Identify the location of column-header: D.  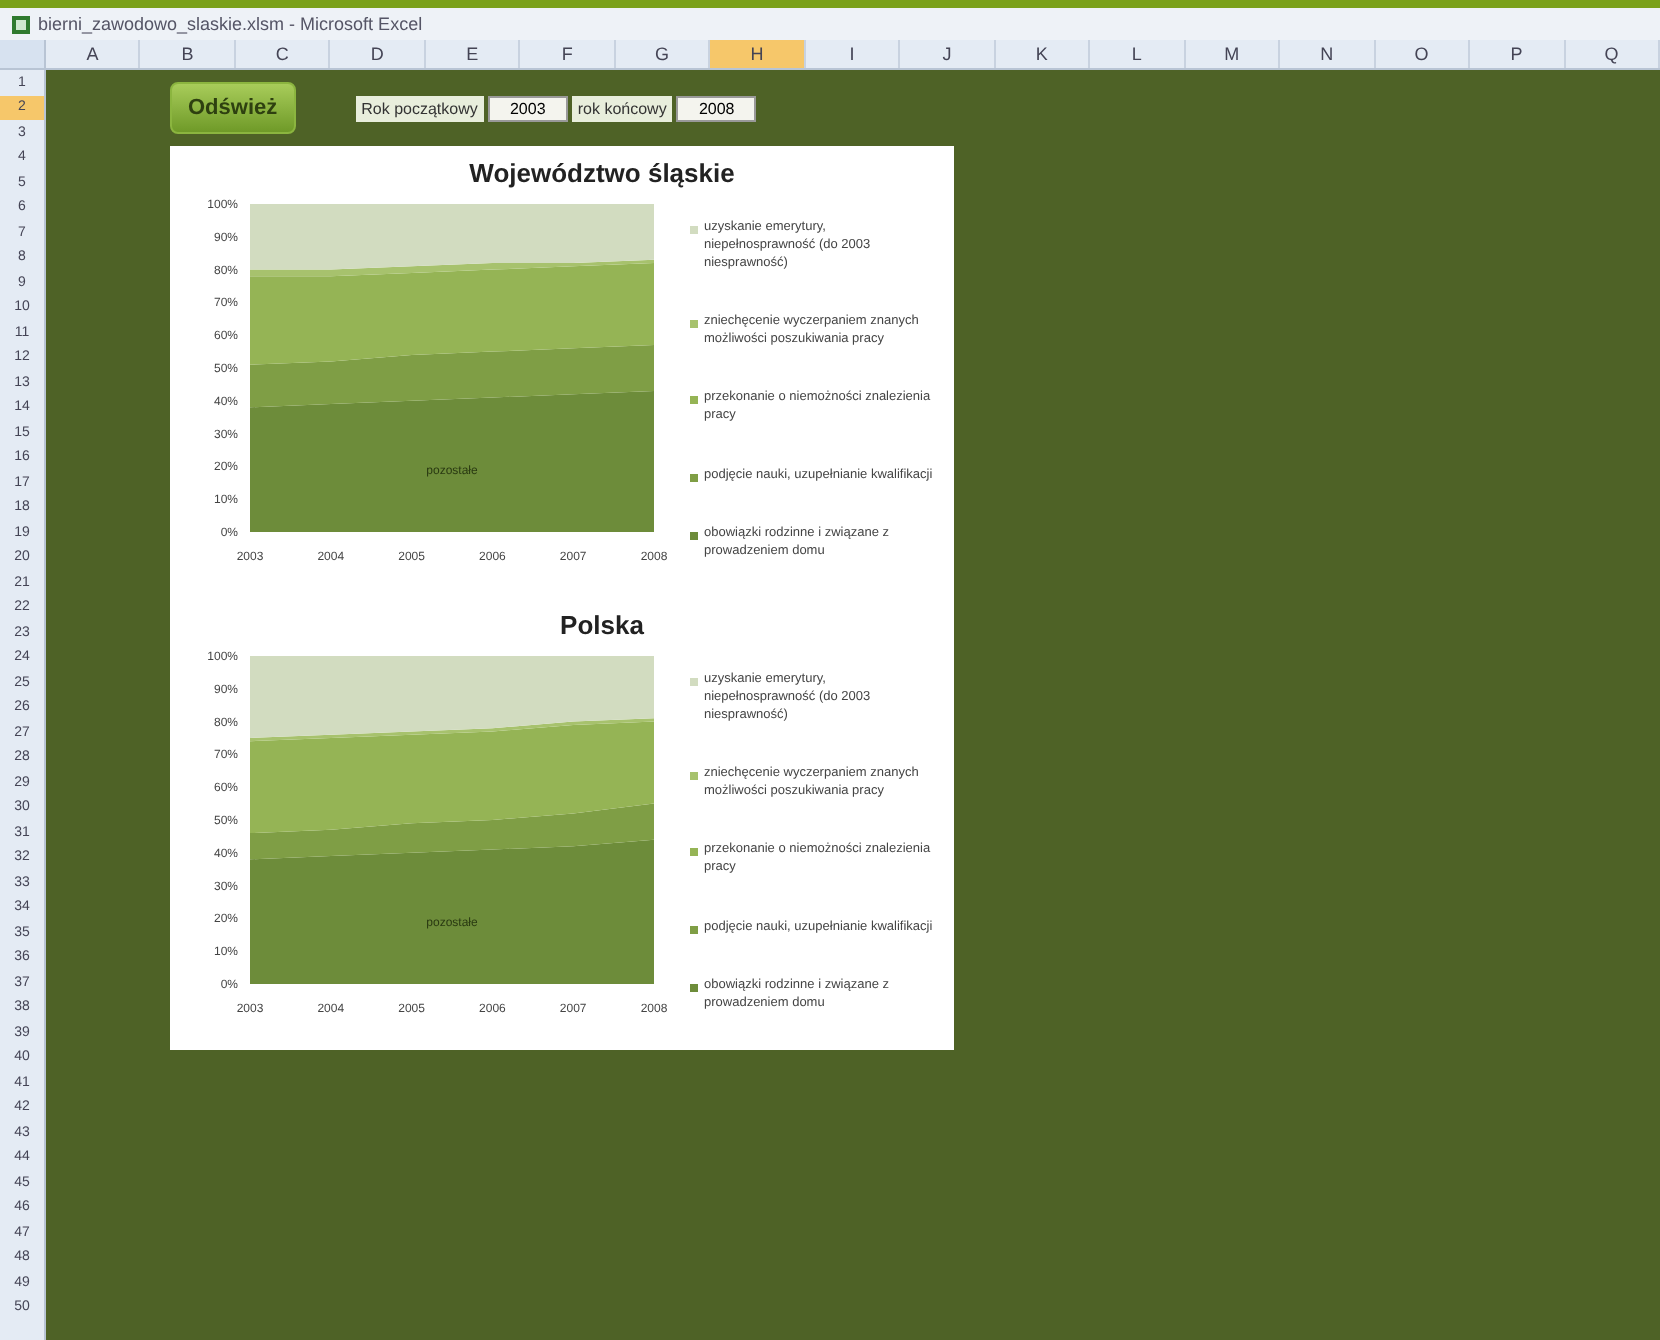
(378, 54).